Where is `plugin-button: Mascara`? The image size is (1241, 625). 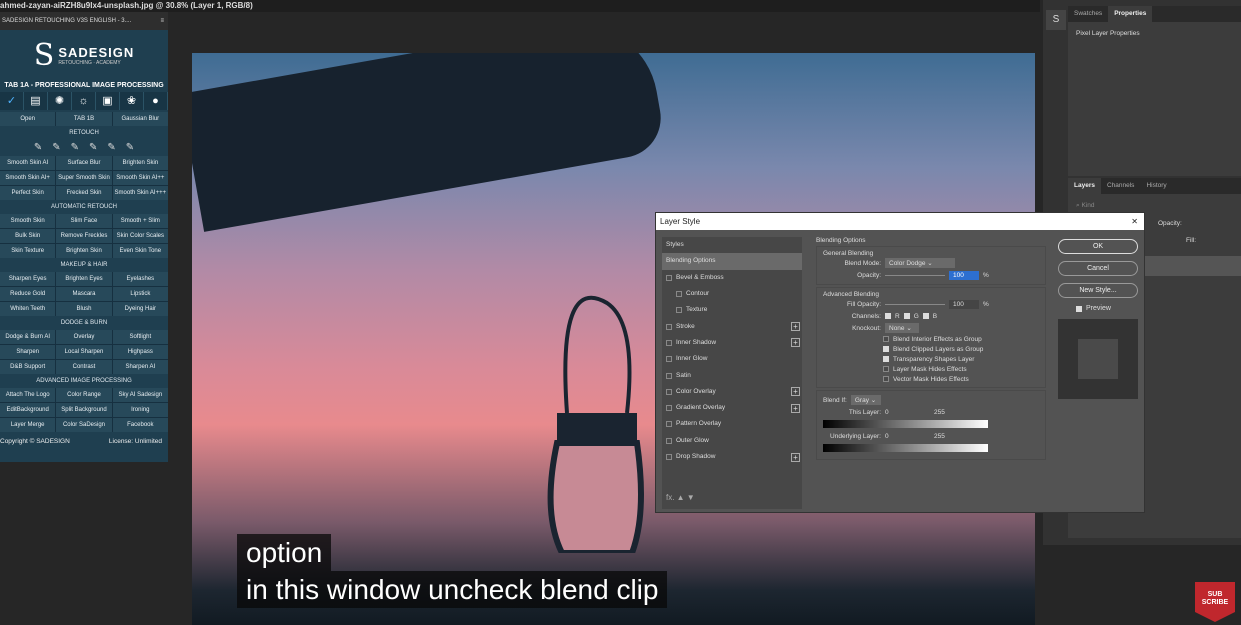
plugin-button: Mascara is located at coordinates (84, 294).